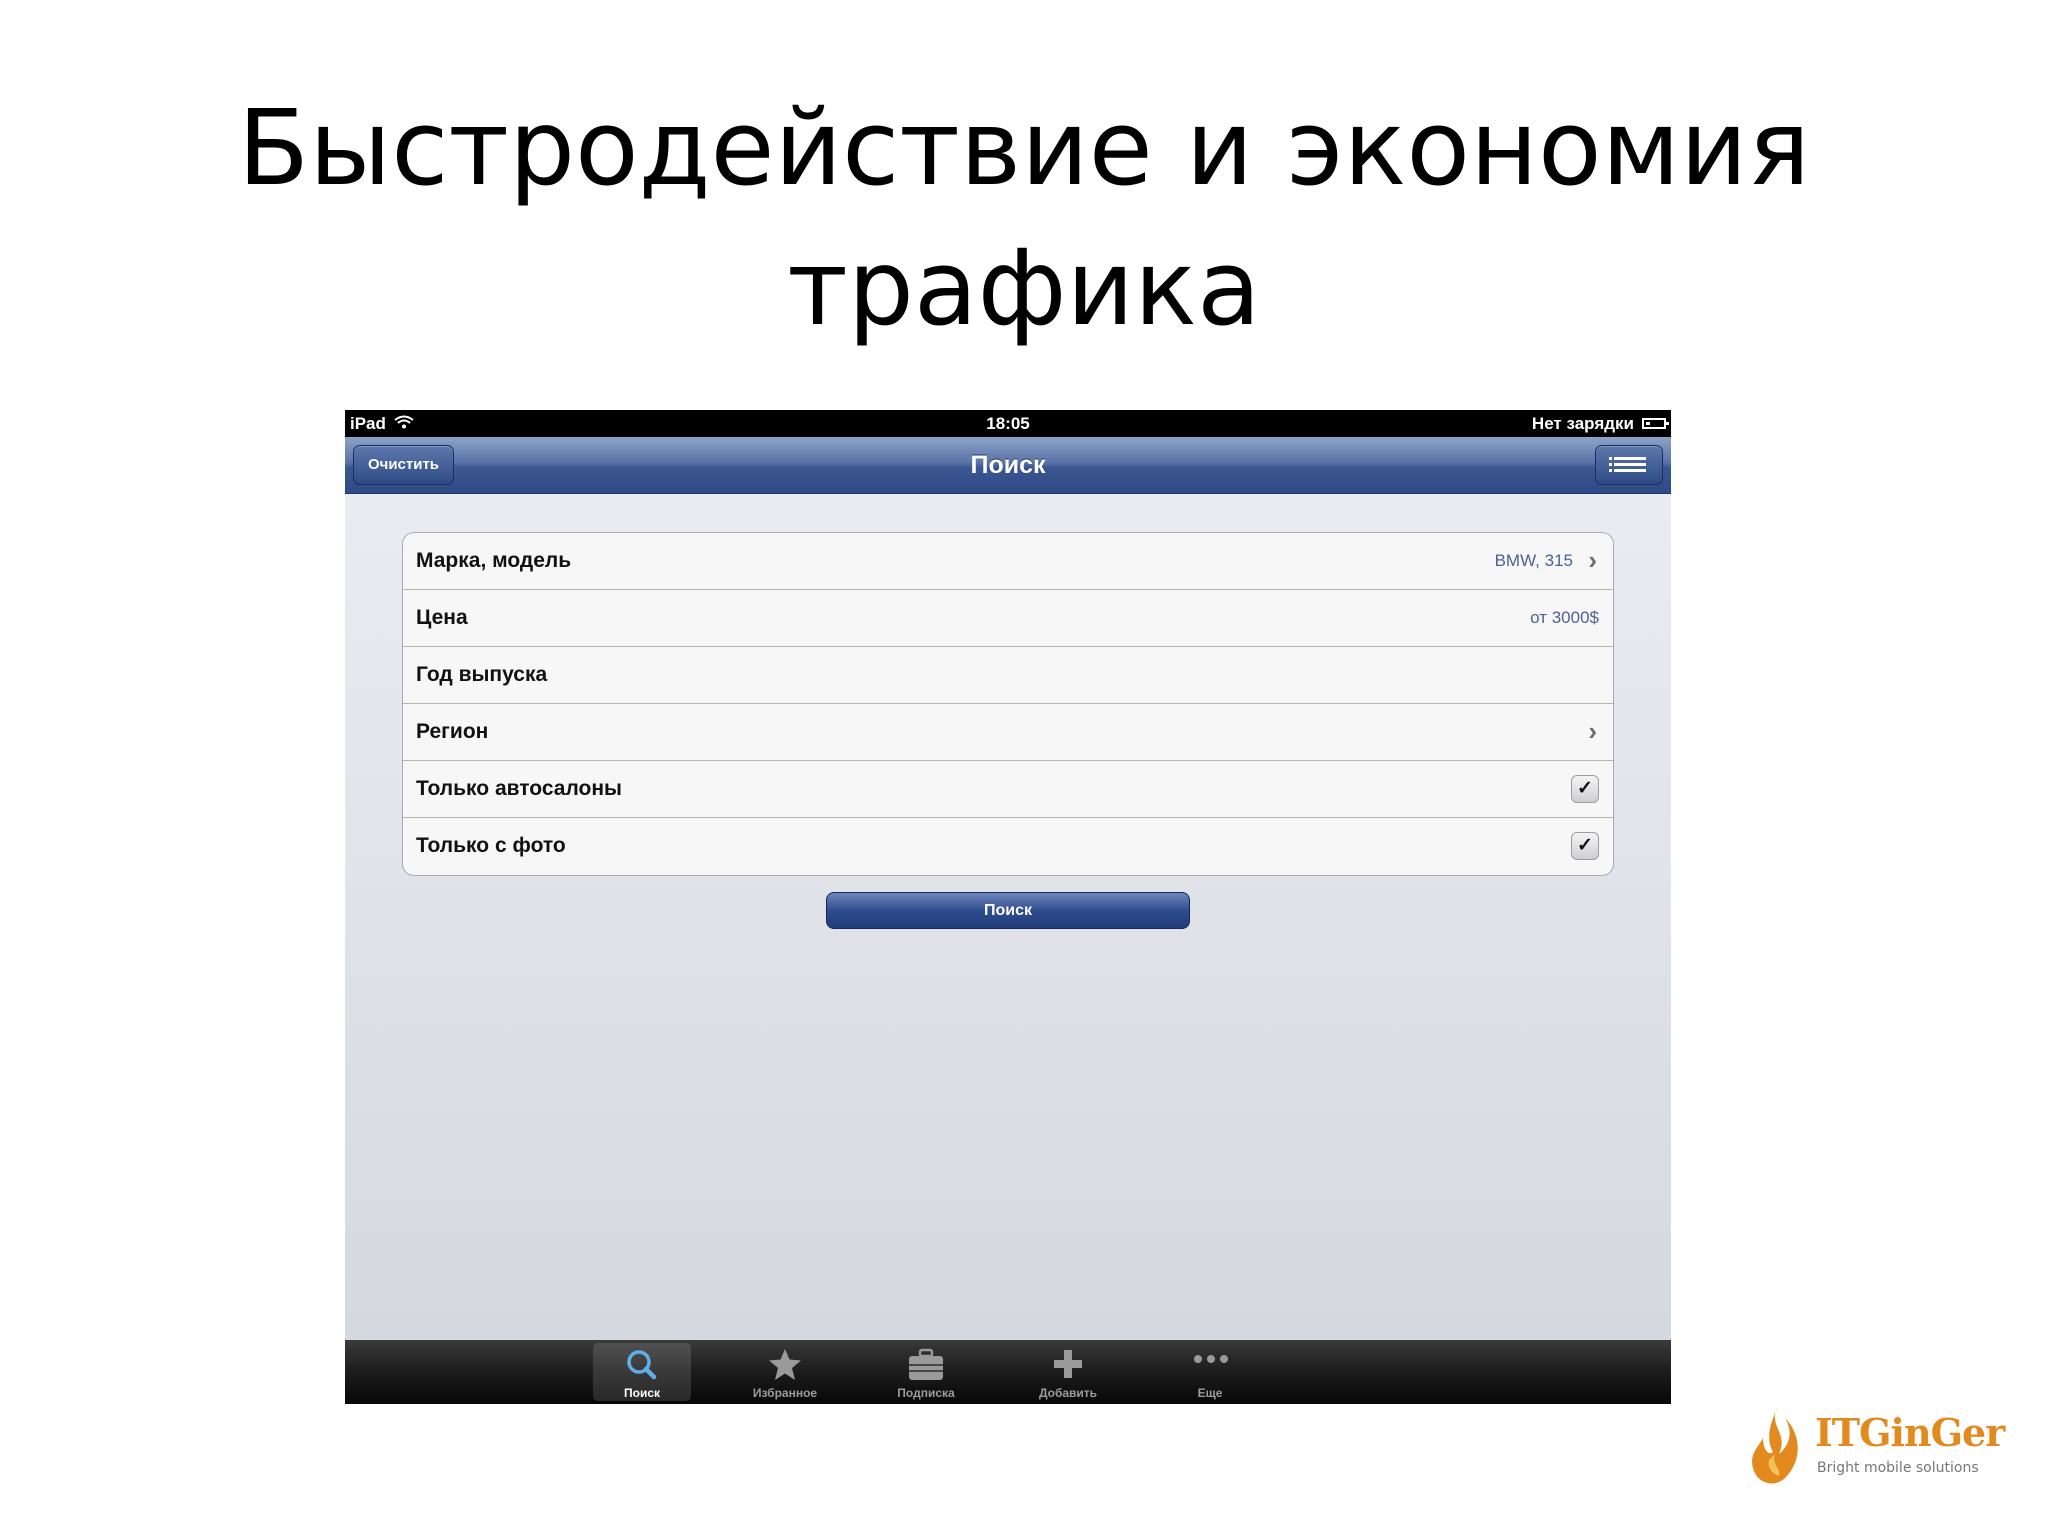 This screenshot has width=2048, height=1536. Describe the element at coordinates (1655, 423) in the screenshot. I see `battery-icon` at that location.